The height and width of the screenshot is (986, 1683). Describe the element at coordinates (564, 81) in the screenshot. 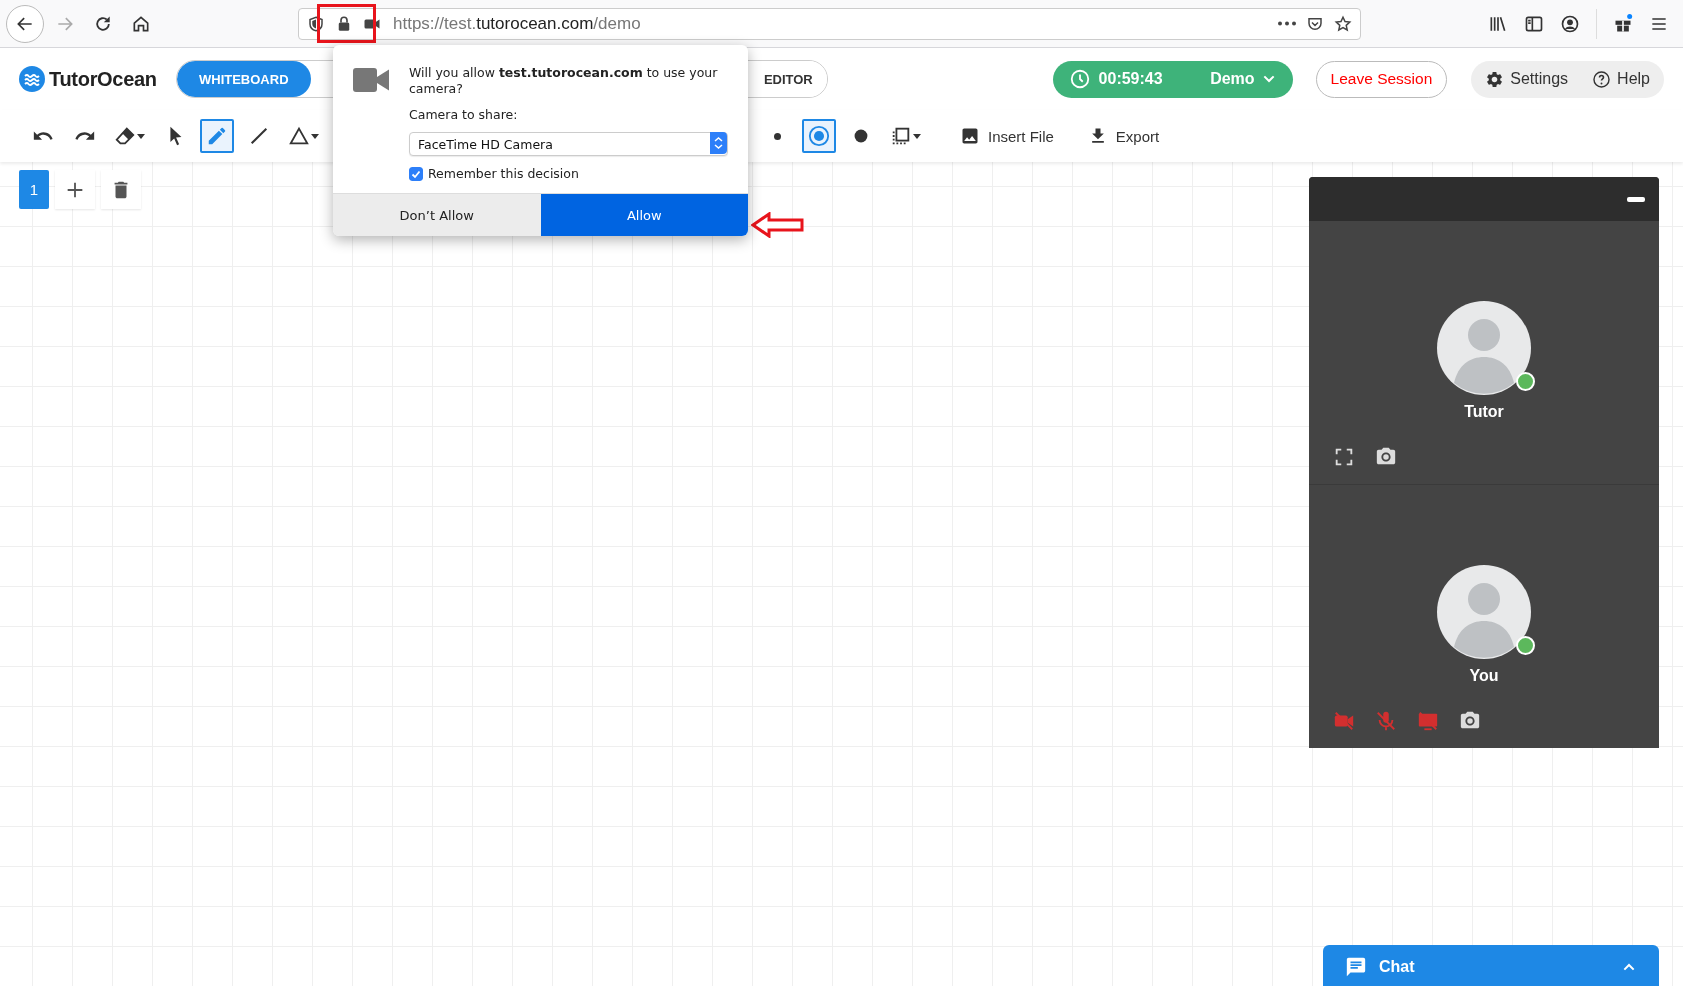

I see `permission-question: Will you allow test.tutorocean.com to use your camera?` at that location.